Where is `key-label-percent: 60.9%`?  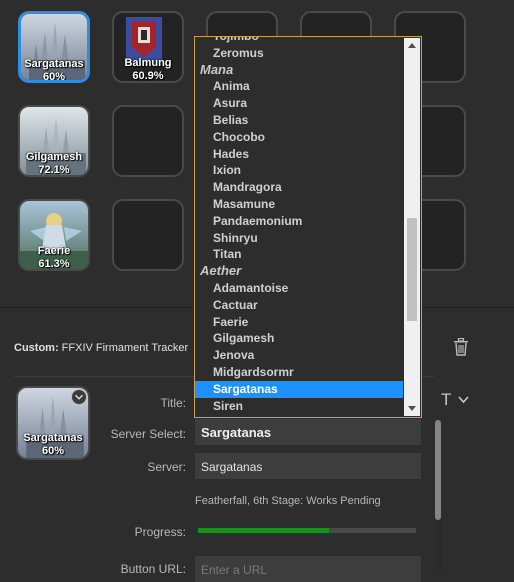
key-label-percent: 60.9% is located at coordinates (148, 76).